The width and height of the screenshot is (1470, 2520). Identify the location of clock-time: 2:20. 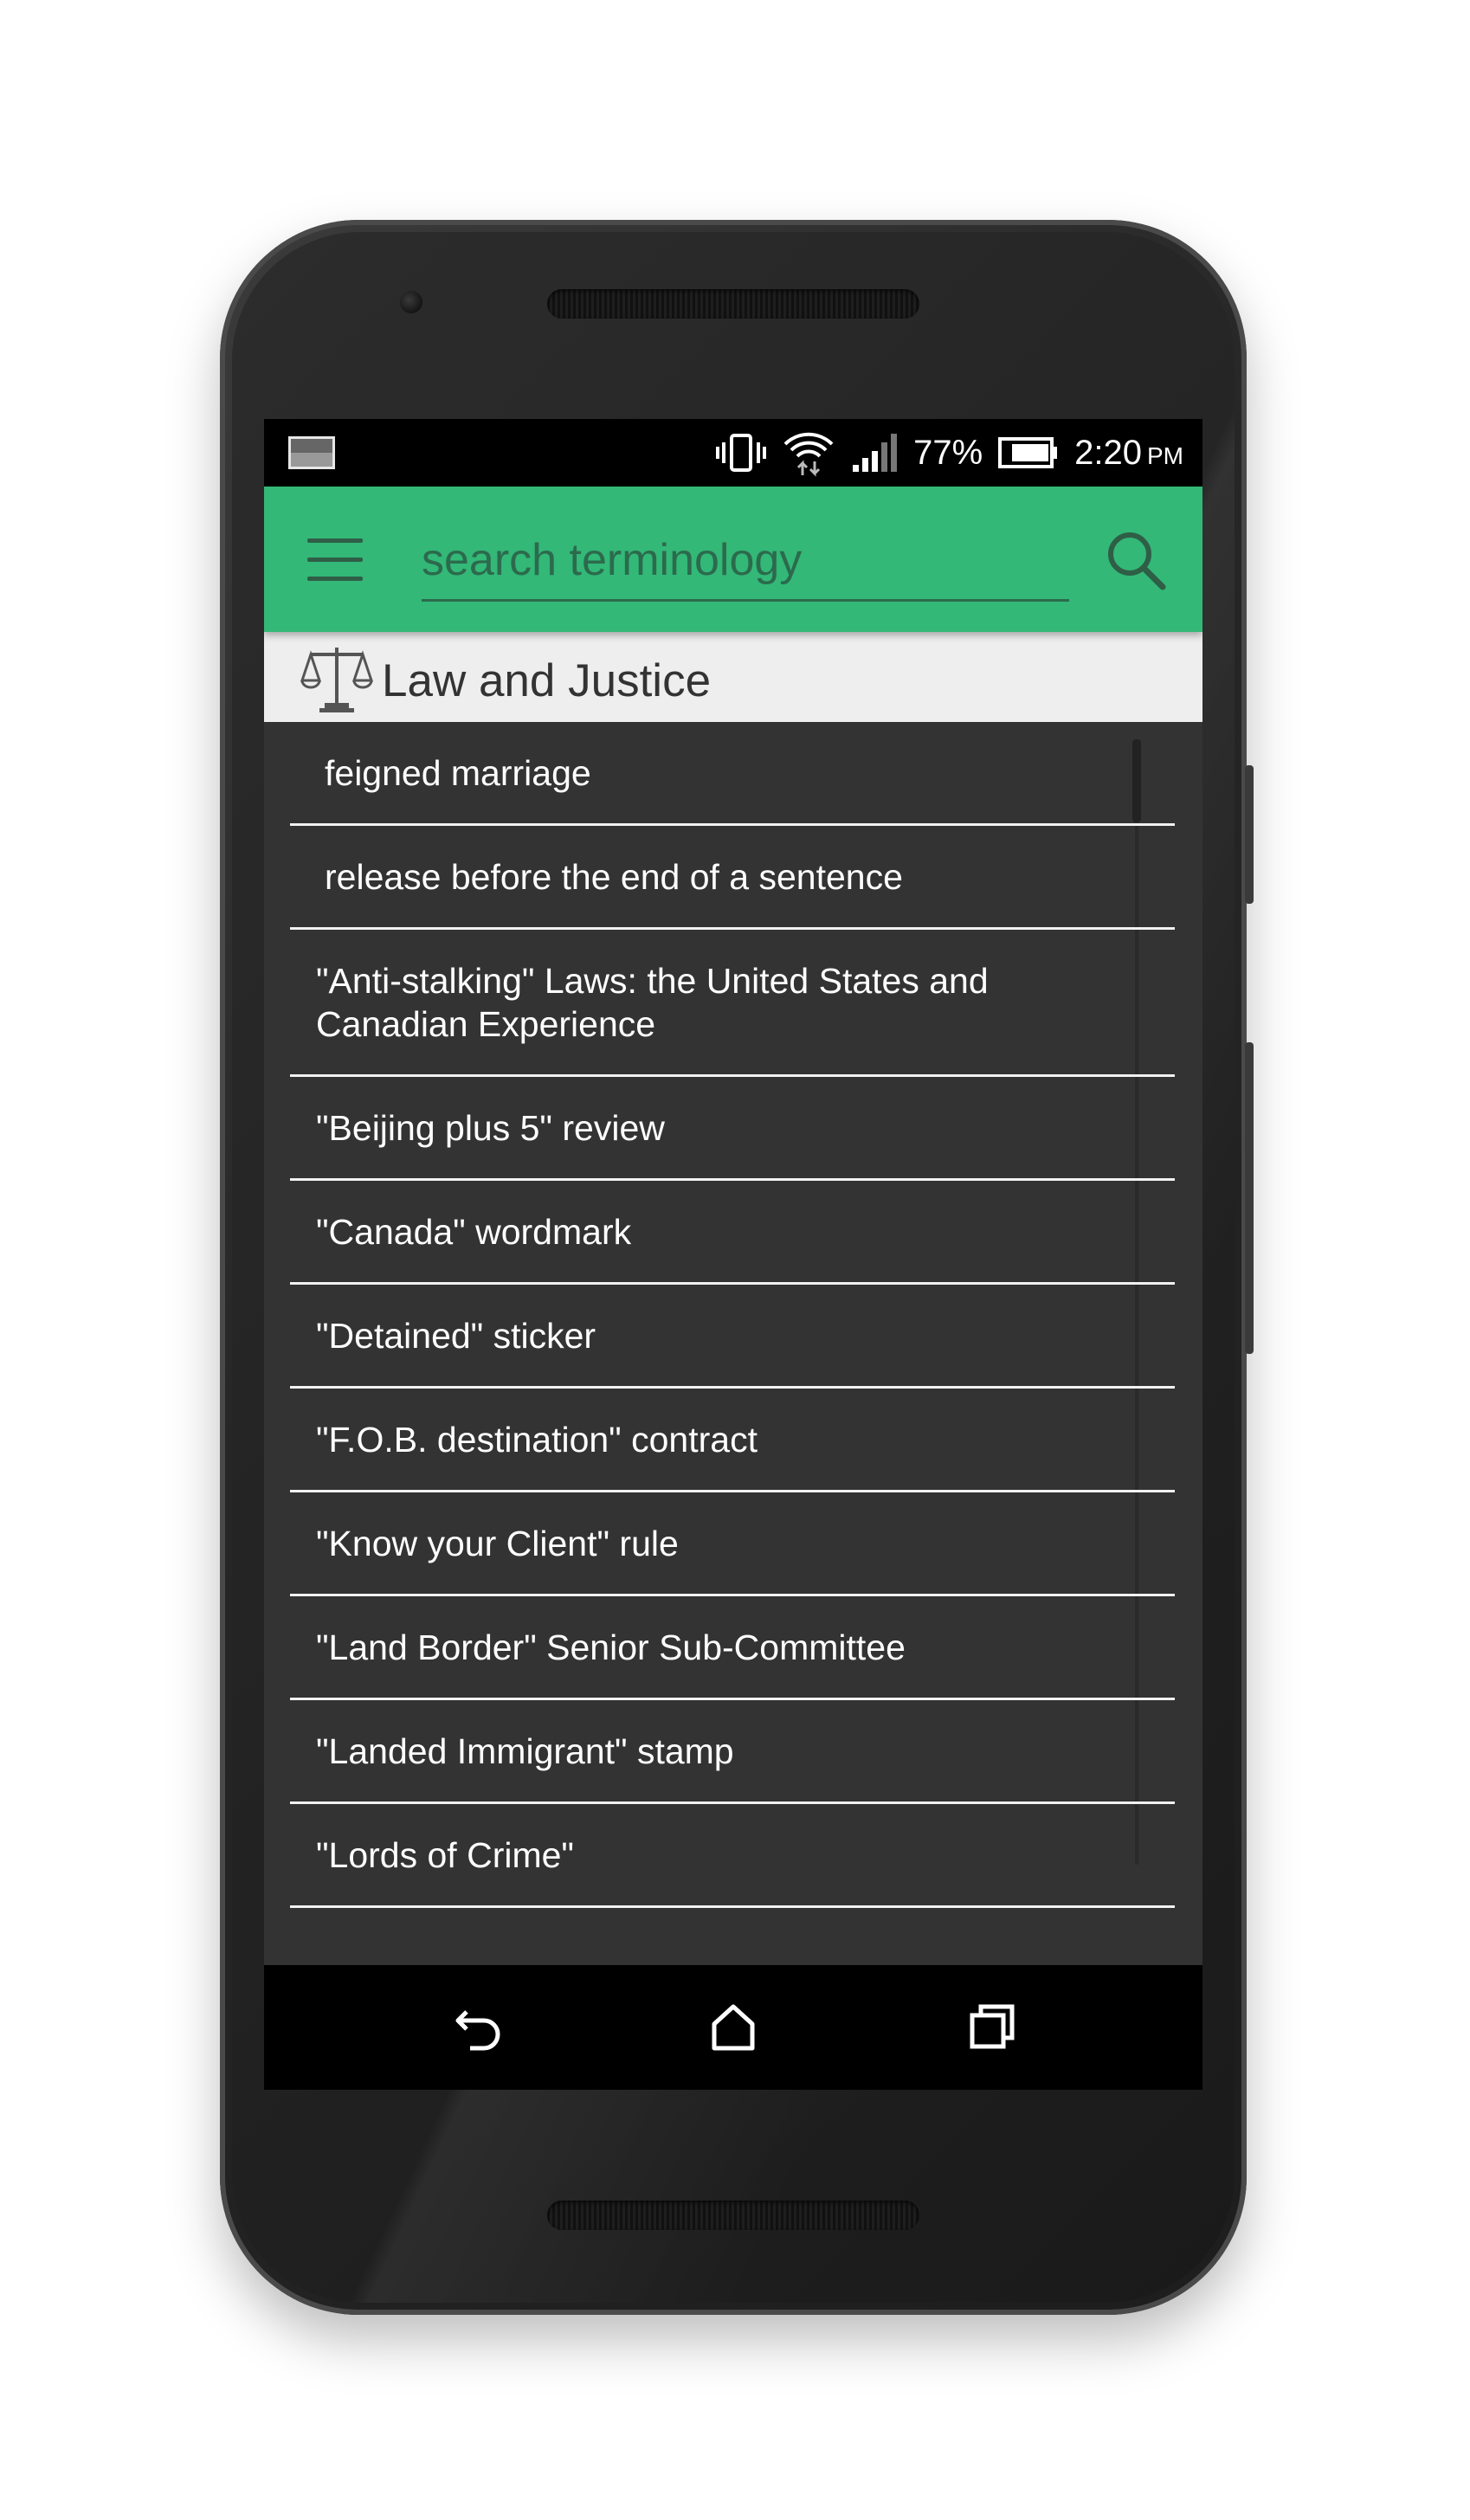
(1108, 452).